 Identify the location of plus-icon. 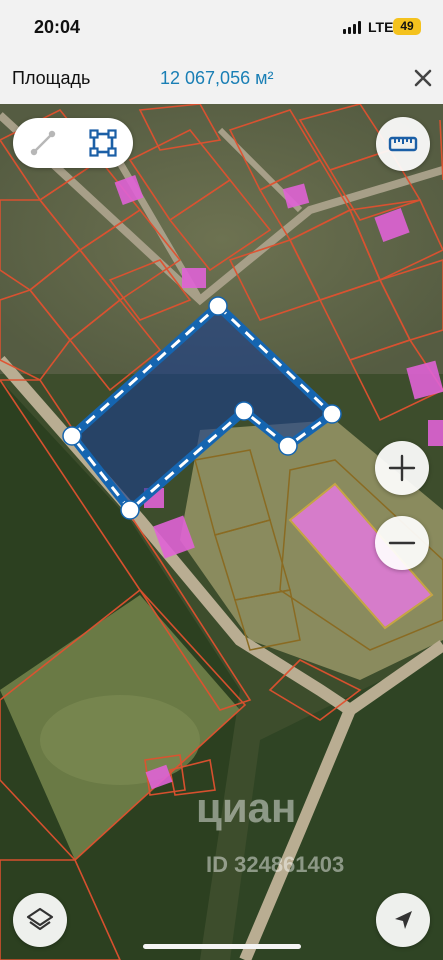
(402, 468).